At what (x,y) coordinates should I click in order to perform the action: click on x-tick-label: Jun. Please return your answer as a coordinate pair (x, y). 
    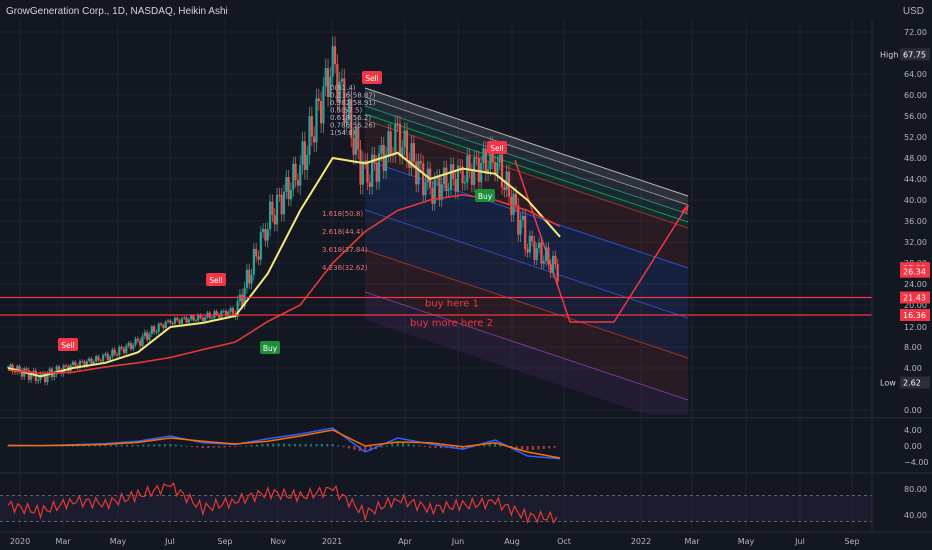
    Looking at the image, I should click on (458, 541).